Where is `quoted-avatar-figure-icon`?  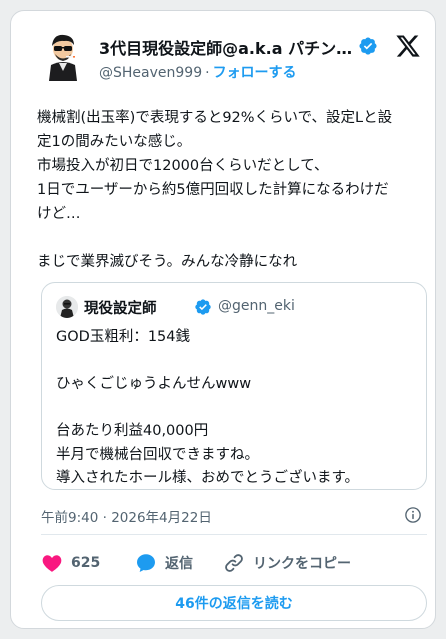
quoted-avatar-figure-icon is located at coordinates (67, 307).